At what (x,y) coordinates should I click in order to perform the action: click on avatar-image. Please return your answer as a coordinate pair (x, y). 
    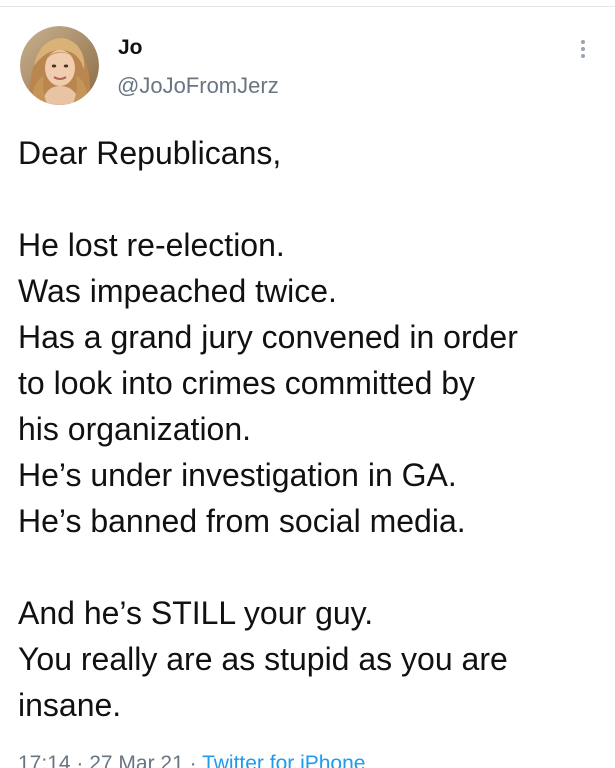
    Looking at the image, I should click on (59, 65).